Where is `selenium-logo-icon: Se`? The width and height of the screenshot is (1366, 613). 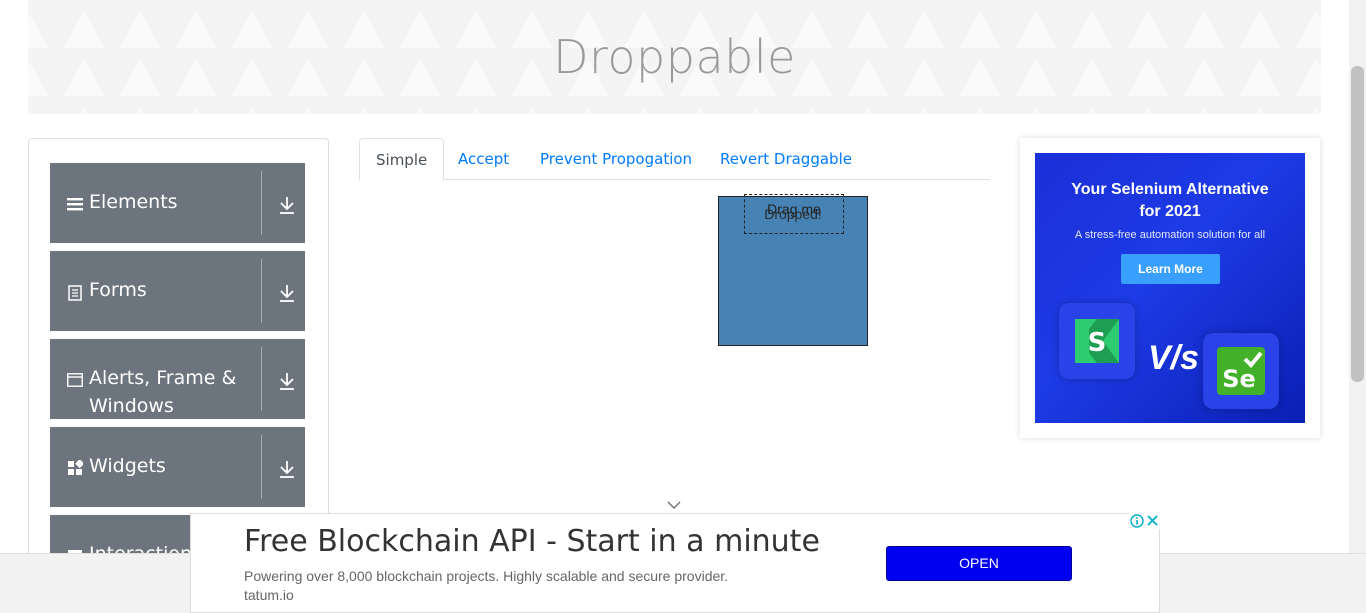 selenium-logo-icon: Se is located at coordinates (1241, 371).